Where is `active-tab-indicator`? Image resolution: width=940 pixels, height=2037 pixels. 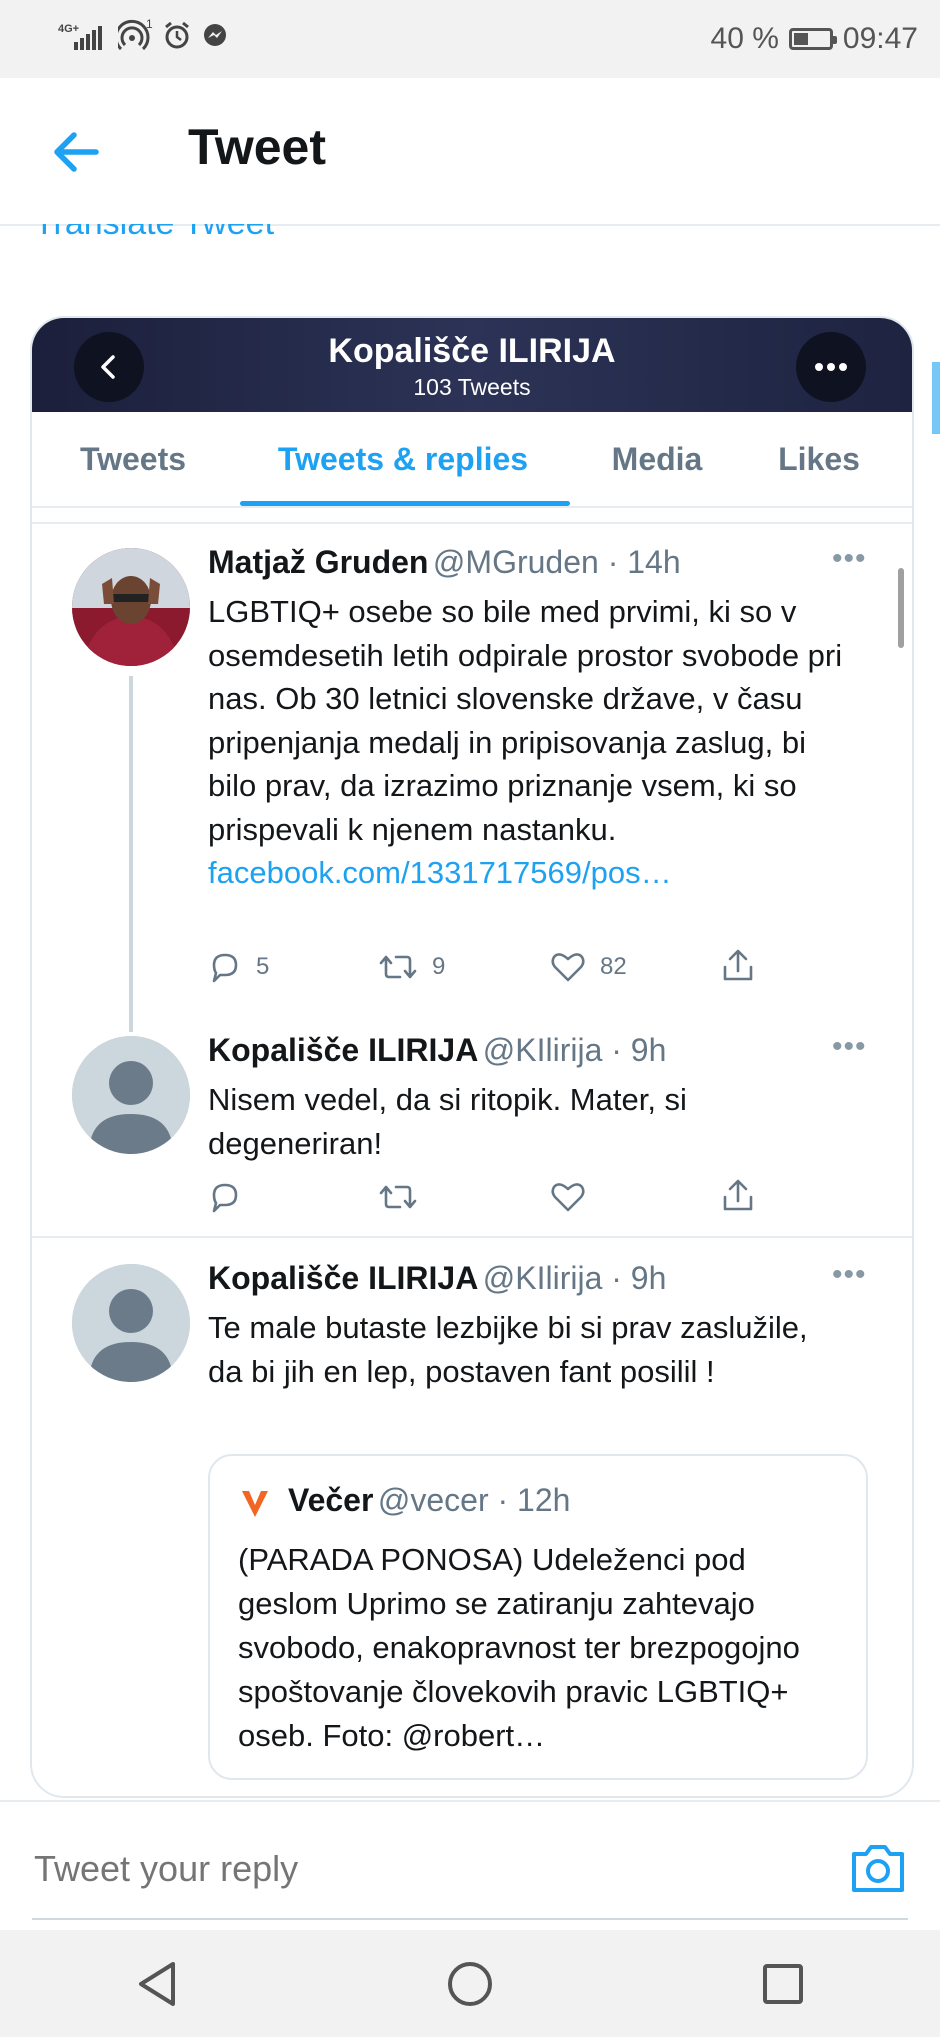 active-tab-indicator is located at coordinates (405, 503).